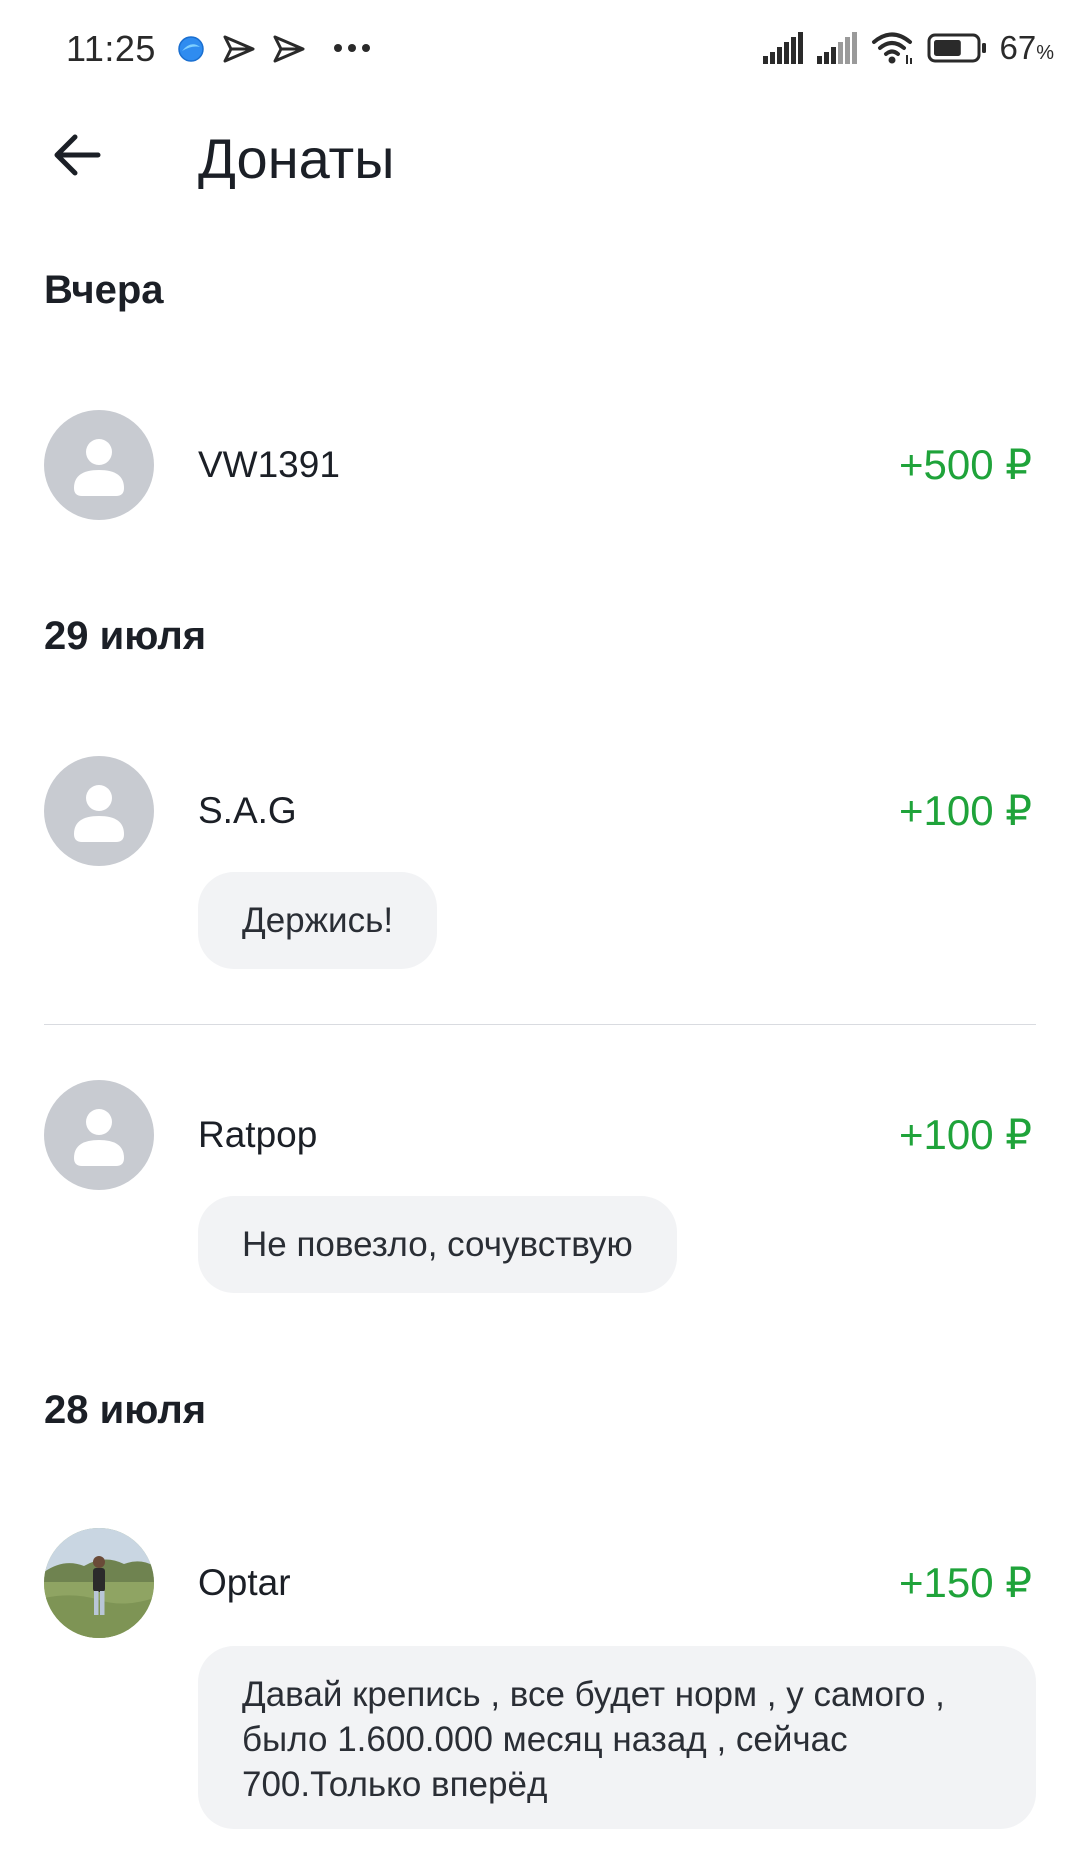 This screenshot has width=1080, height=1874. What do you see at coordinates (318, 920) in the screenshot?
I see `donation-message: Держись!` at bounding box center [318, 920].